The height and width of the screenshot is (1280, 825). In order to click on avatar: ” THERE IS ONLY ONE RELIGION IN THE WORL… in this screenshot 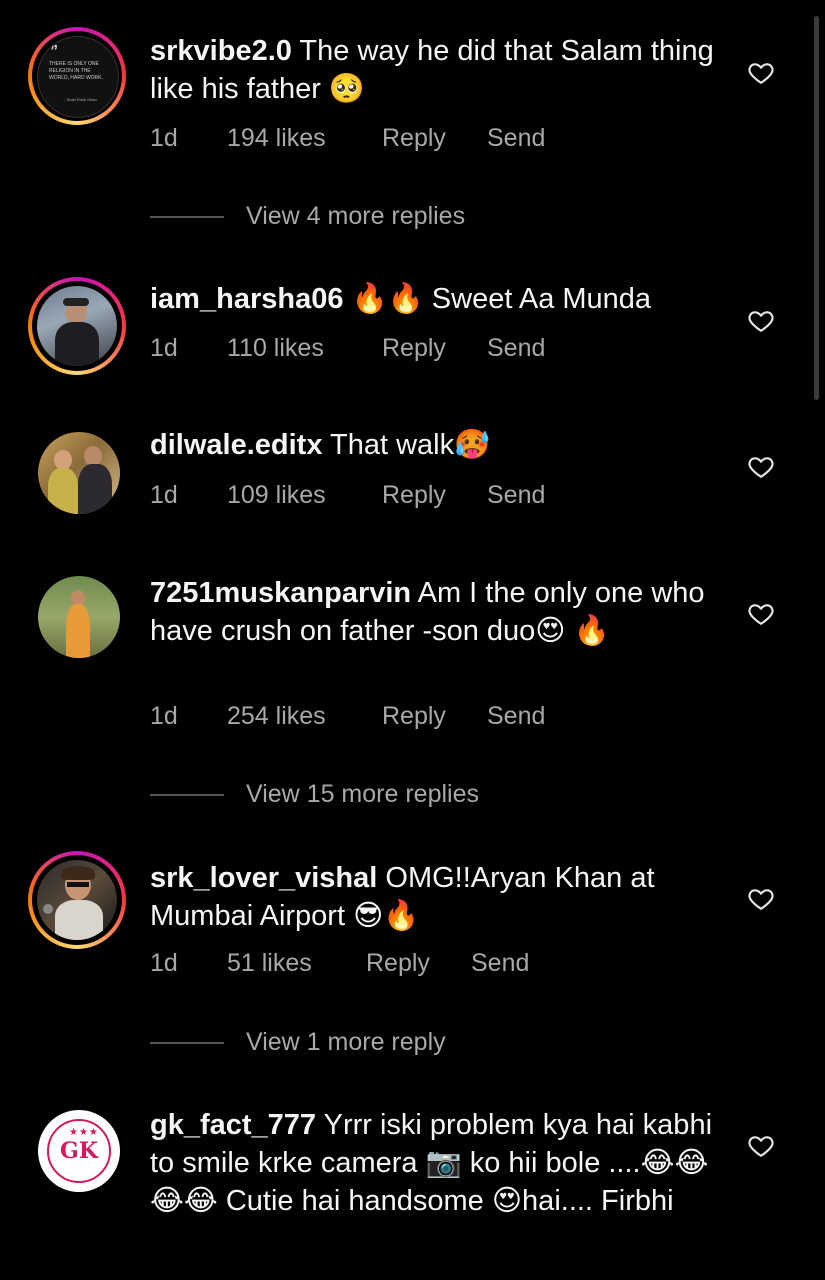, I will do `click(78, 77)`.